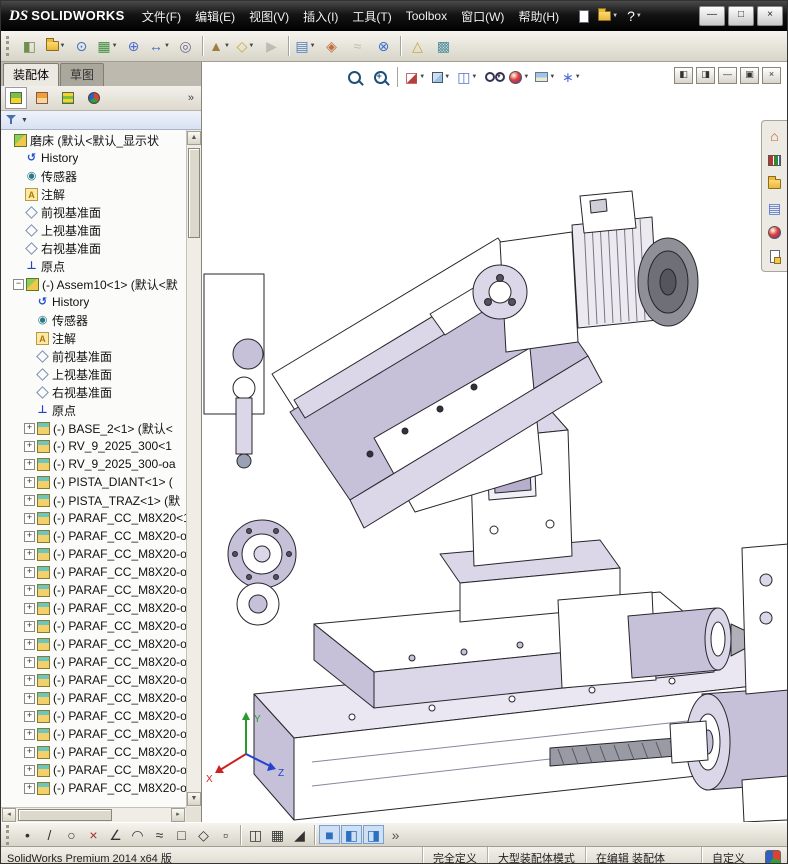 The height and width of the screenshot is (864, 788). I want to click on section-view-button: ◪ ▼, so click(415, 77).